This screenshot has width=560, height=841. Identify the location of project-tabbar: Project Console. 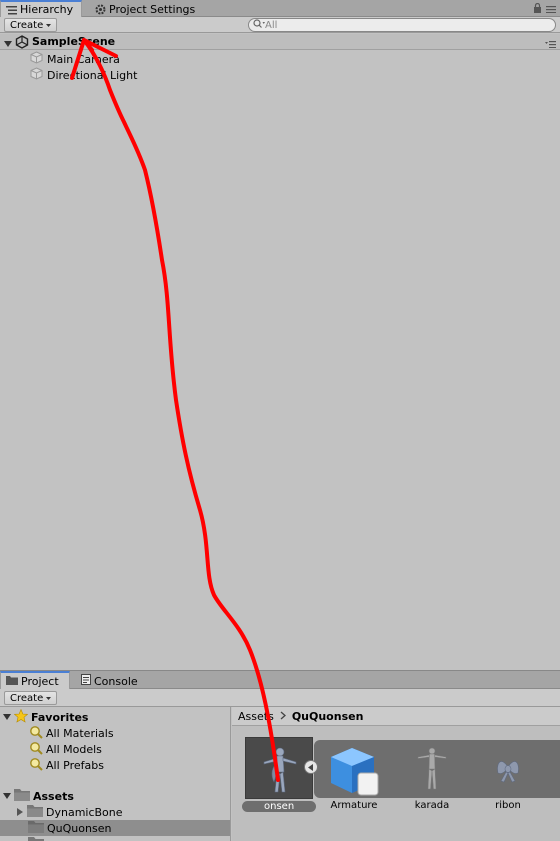
(280, 680).